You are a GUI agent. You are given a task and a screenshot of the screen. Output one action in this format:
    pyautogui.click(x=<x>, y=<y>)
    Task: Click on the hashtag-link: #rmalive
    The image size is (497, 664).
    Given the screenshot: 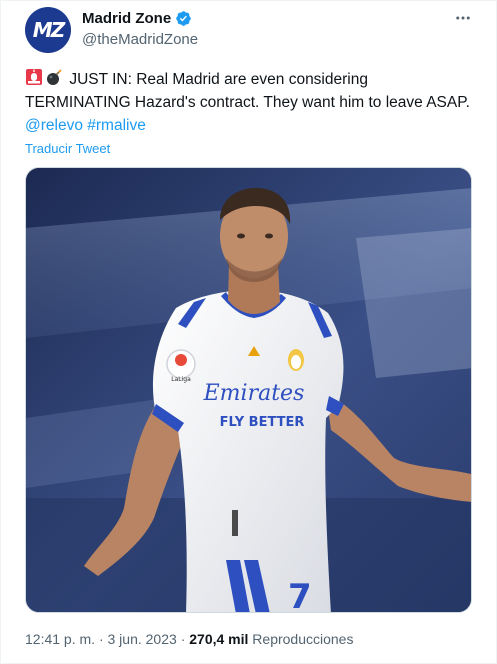 What is the action you would take?
    pyautogui.click(x=116, y=125)
    